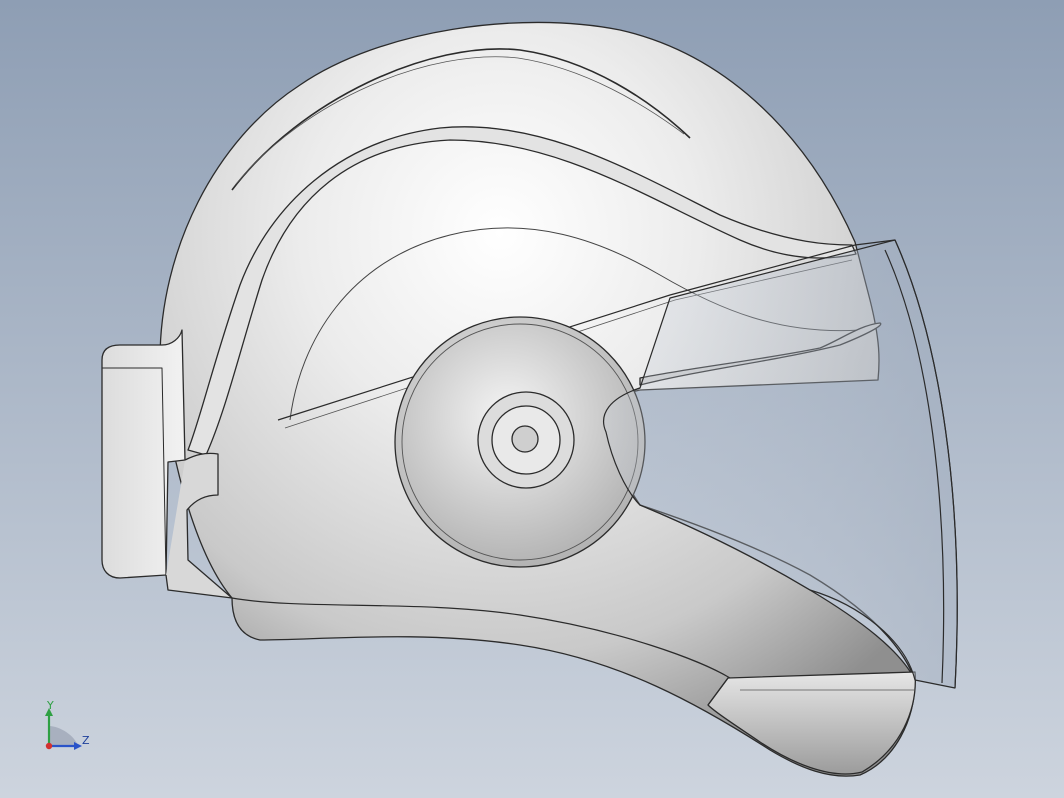 The image size is (1064, 798). What do you see at coordinates (50, 705) in the screenshot?
I see `y-axis-label: Y` at bounding box center [50, 705].